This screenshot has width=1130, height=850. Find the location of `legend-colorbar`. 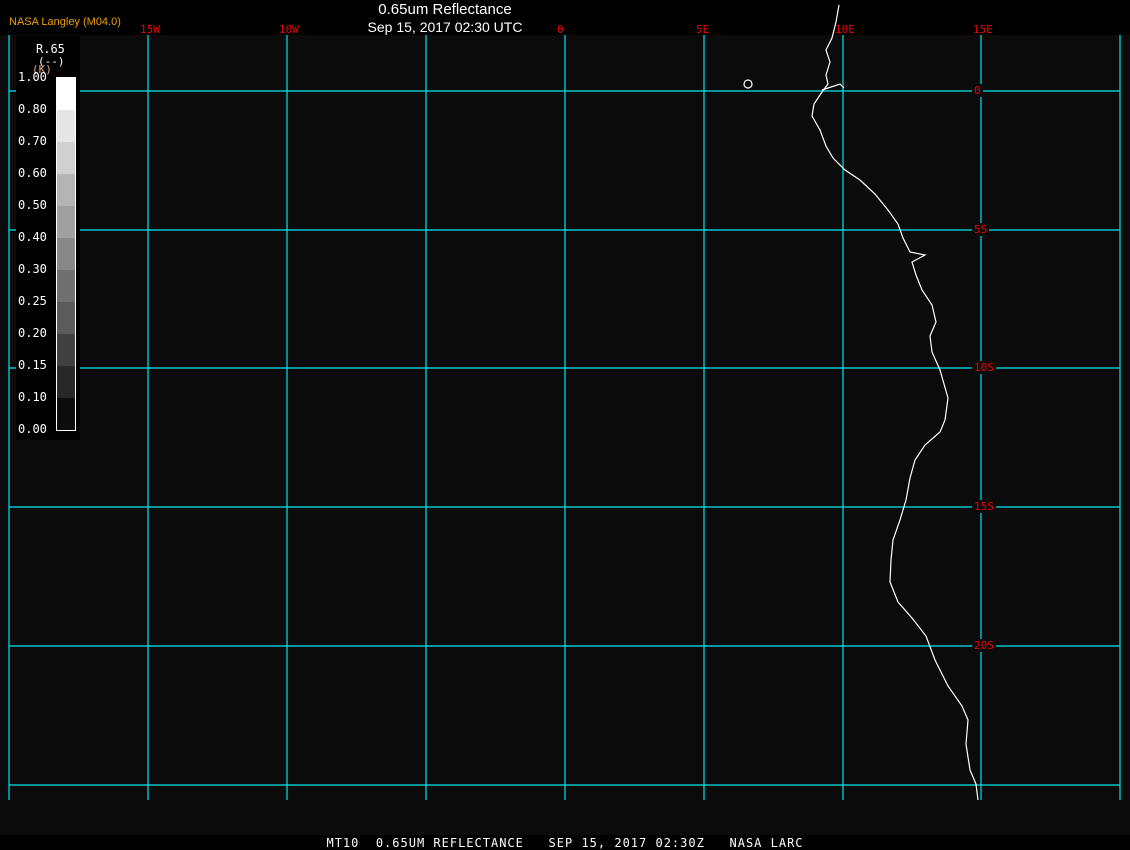

legend-colorbar is located at coordinates (66, 254).